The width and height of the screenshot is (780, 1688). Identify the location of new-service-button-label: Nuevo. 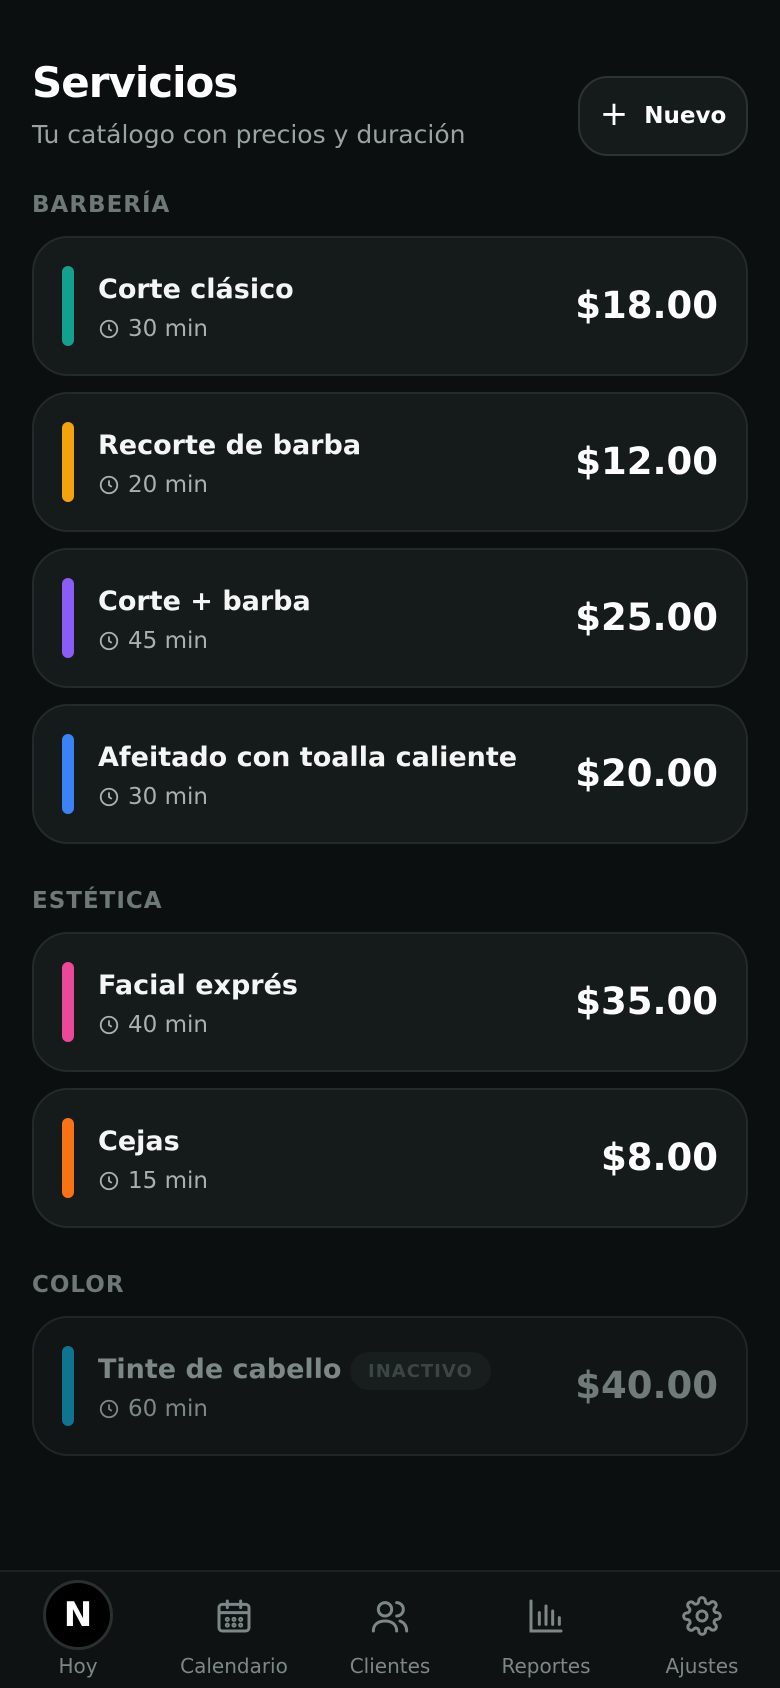
(685, 116).